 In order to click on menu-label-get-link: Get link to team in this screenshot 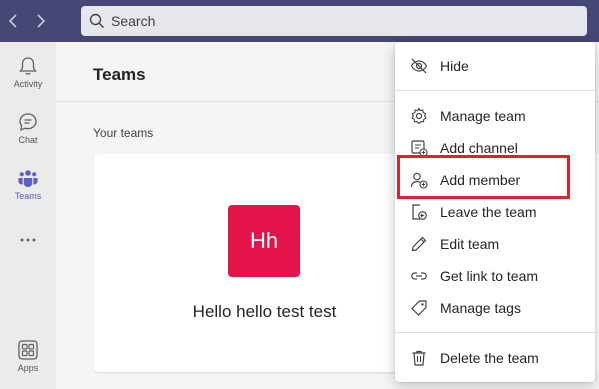, I will do `click(489, 276)`.